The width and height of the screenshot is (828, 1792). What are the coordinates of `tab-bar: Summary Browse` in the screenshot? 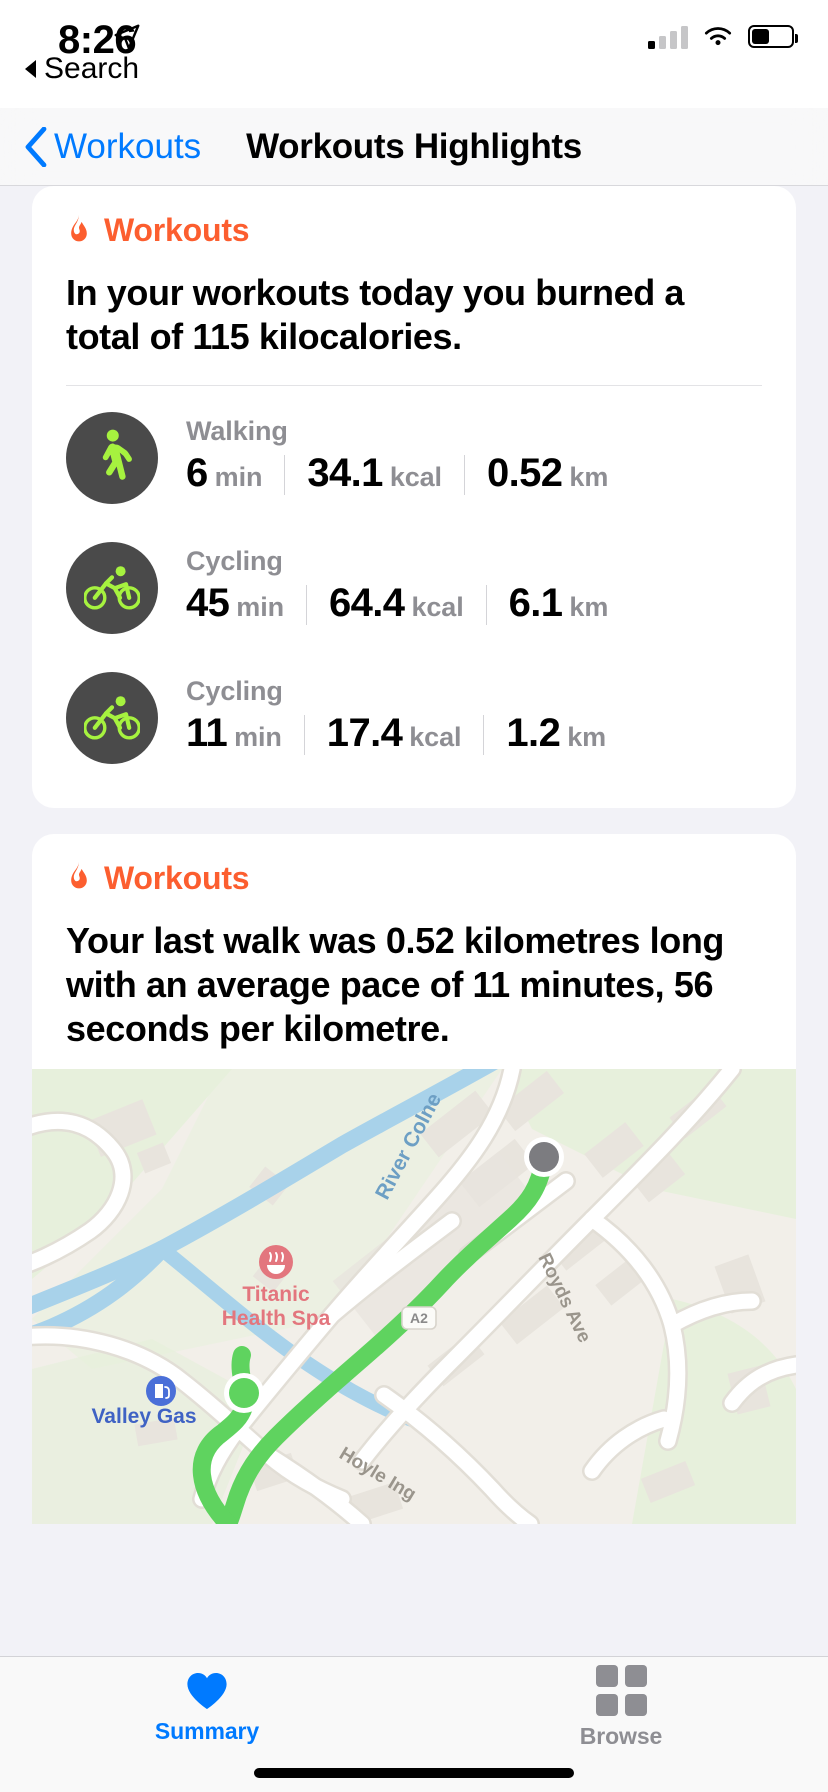 It's located at (414, 1724).